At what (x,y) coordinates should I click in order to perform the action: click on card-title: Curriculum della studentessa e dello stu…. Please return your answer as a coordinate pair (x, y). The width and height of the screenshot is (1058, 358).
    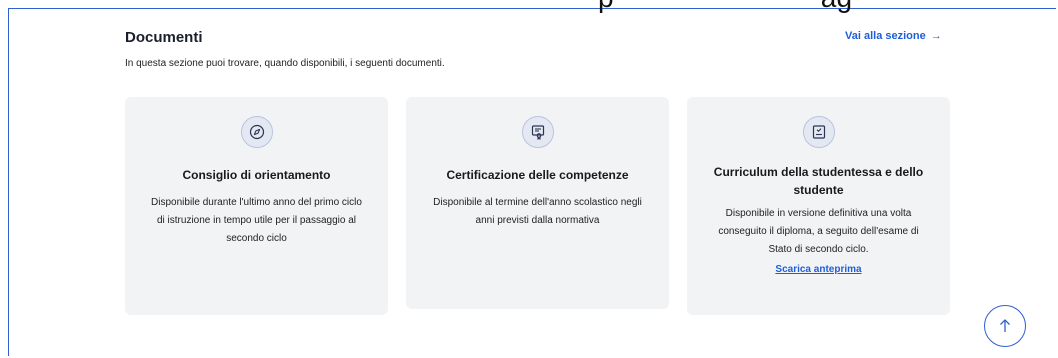
    Looking at the image, I should click on (818, 181).